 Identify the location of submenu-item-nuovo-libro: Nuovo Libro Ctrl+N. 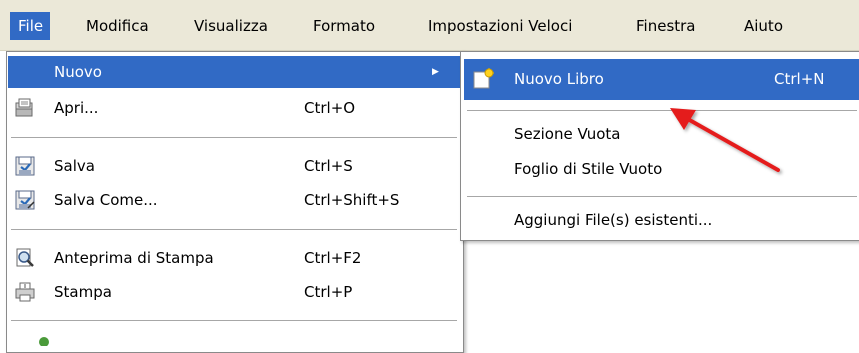
(661, 79).